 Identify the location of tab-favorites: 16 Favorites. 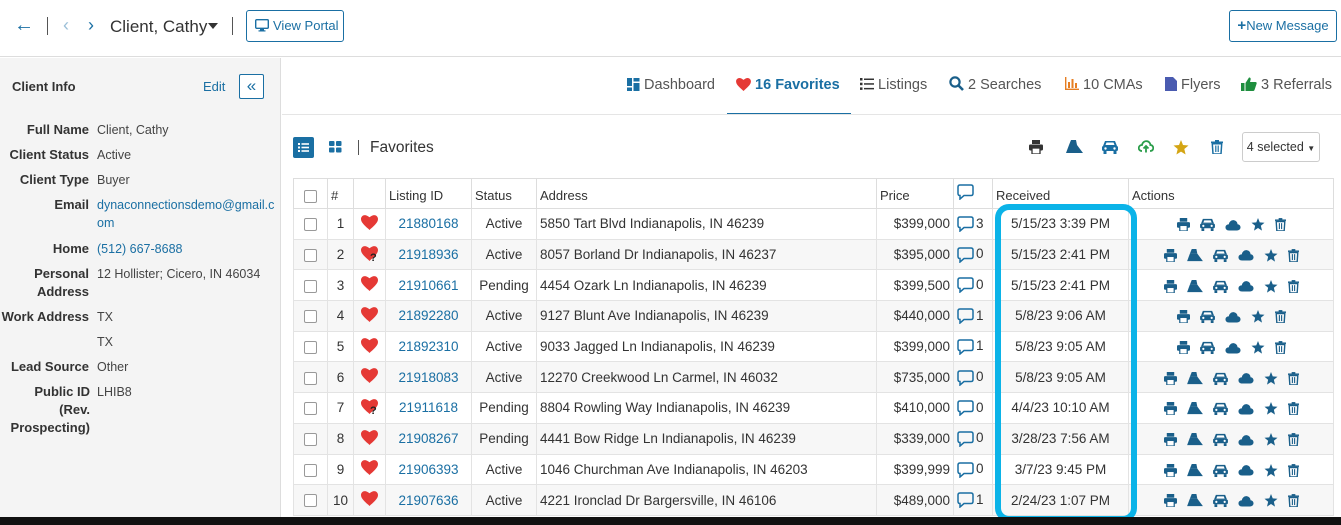
(788, 85).